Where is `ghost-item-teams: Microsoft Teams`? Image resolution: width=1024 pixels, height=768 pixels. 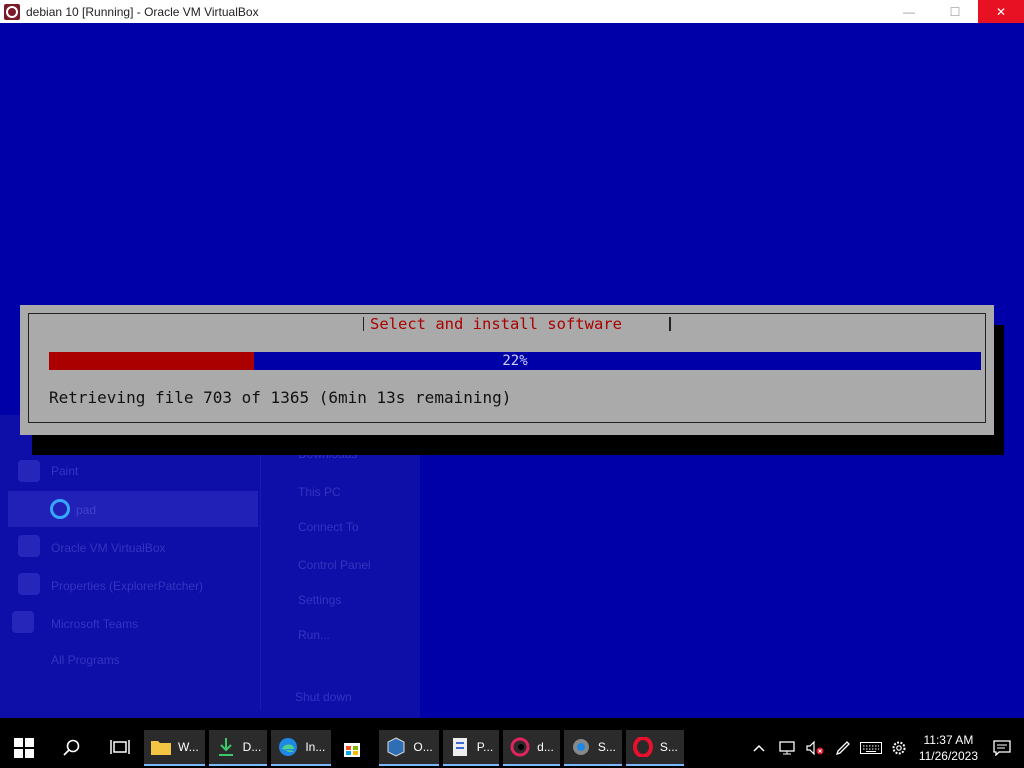 ghost-item-teams: Microsoft Teams is located at coordinates (95, 624).